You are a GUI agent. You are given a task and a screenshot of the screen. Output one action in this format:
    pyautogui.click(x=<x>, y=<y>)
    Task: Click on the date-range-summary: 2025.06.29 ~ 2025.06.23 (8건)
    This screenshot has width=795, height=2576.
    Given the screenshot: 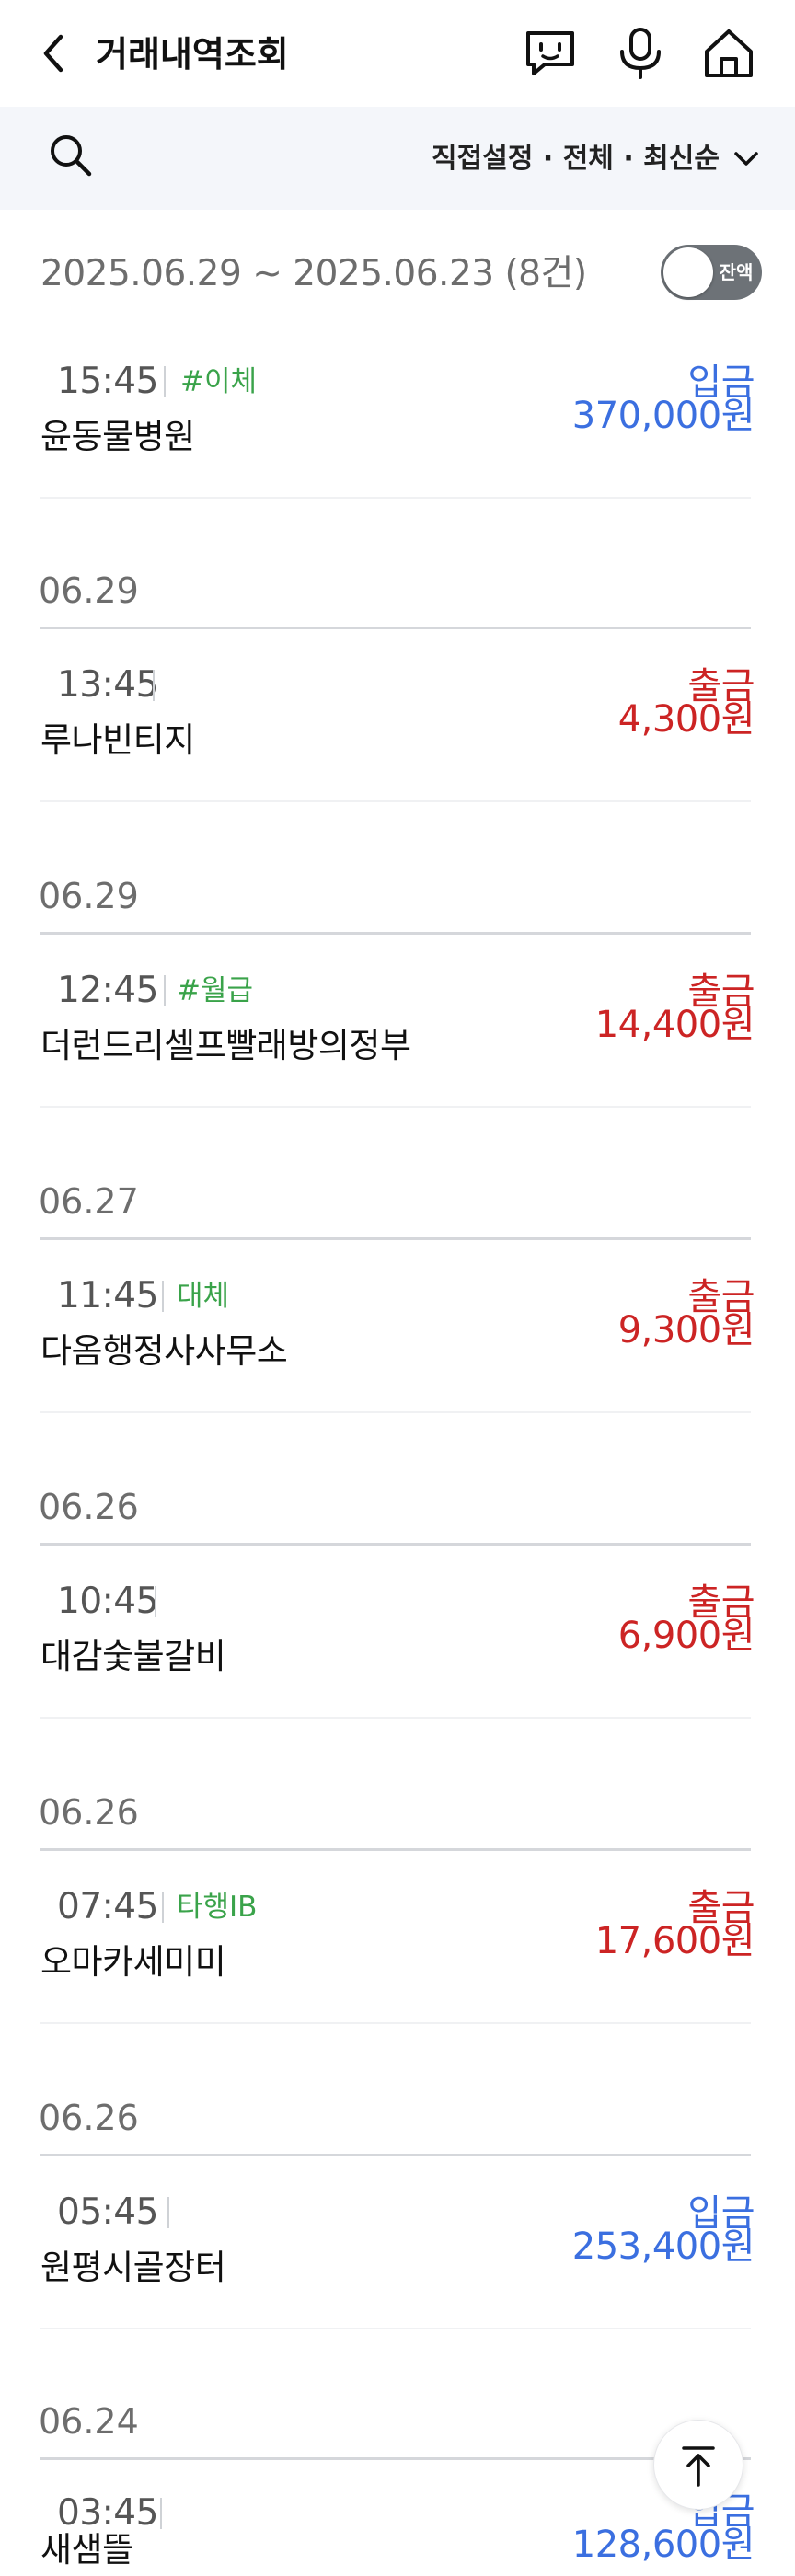 What is the action you would take?
    pyautogui.click(x=313, y=273)
    